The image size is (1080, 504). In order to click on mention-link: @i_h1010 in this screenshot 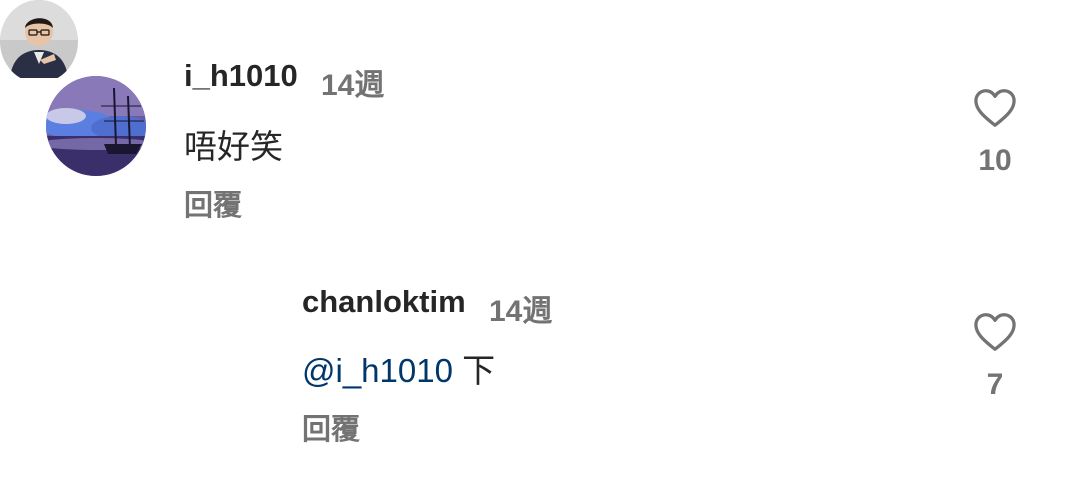, I will do `click(377, 370)`.